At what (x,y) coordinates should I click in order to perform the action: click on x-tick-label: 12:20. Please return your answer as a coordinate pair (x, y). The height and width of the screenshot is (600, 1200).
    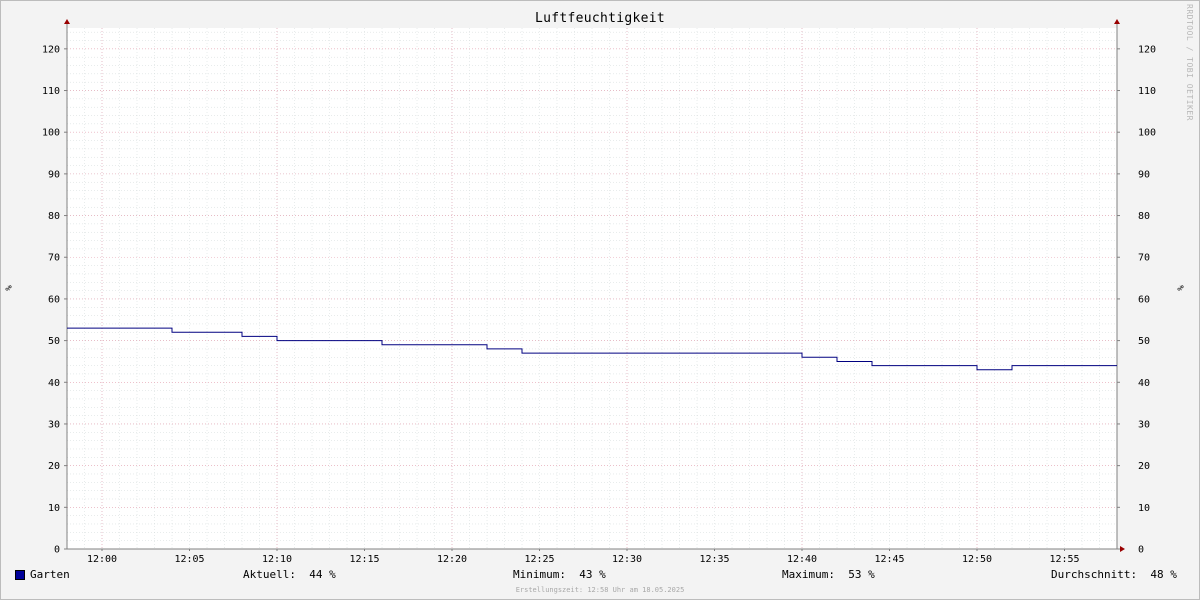
    Looking at the image, I should click on (452, 559).